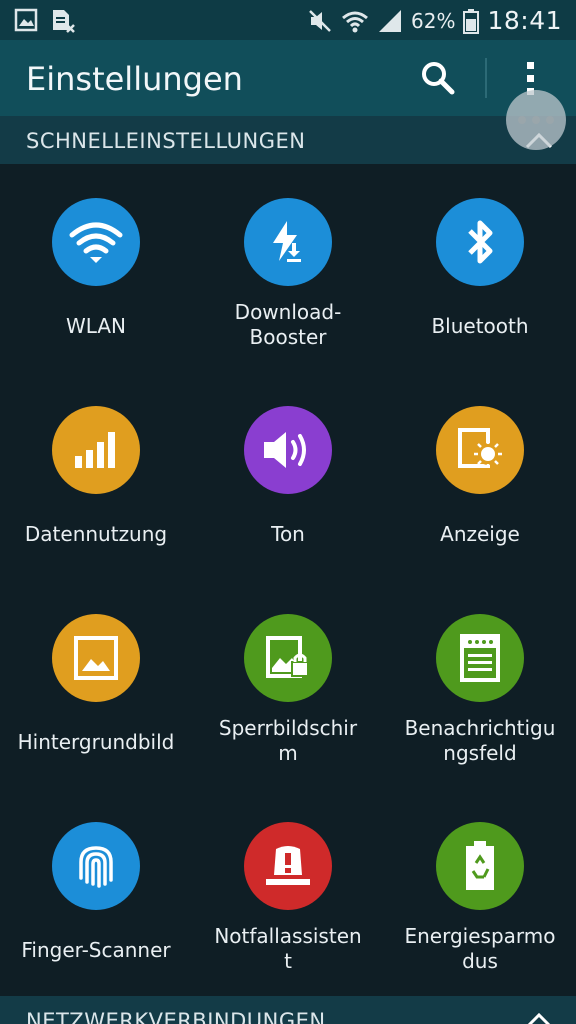 This screenshot has width=576, height=1024. I want to click on quick-setting-bluetooth: Bluetooth, so click(480, 268).